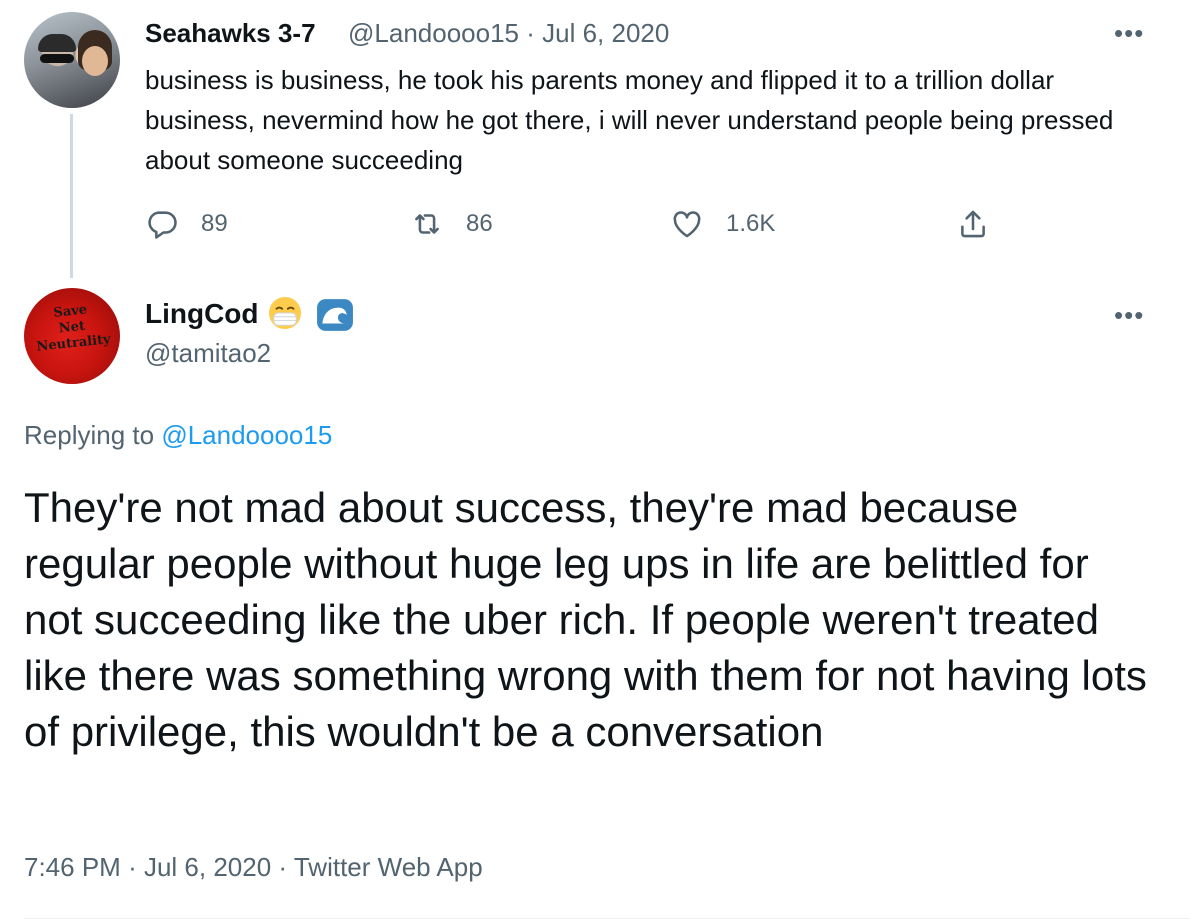 The height and width of the screenshot is (924, 1190). I want to click on reply-count: 89, so click(214, 223).